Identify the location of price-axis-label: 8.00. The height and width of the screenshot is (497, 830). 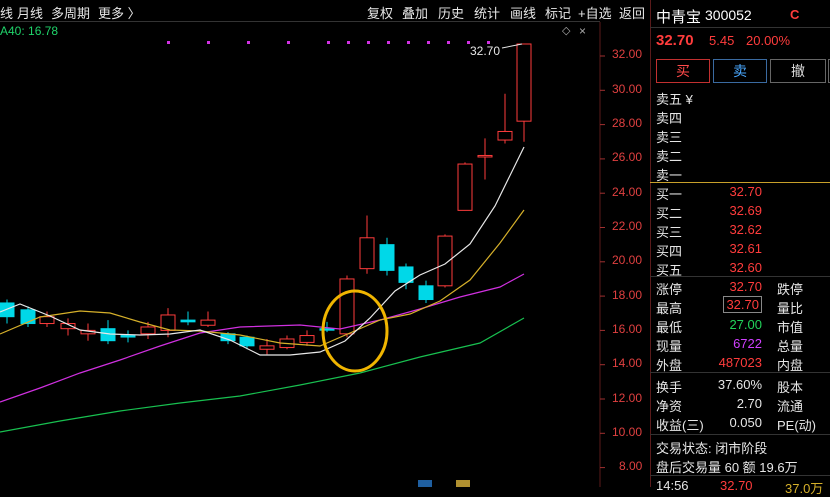
(631, 466).